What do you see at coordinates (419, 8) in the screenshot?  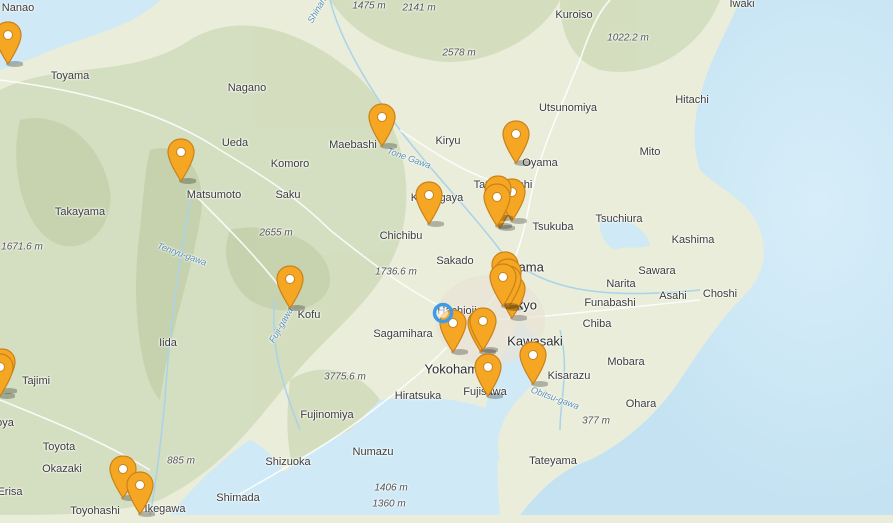 I see `map-label-2141-m: 2141 m` at bounding box center [419, 8].